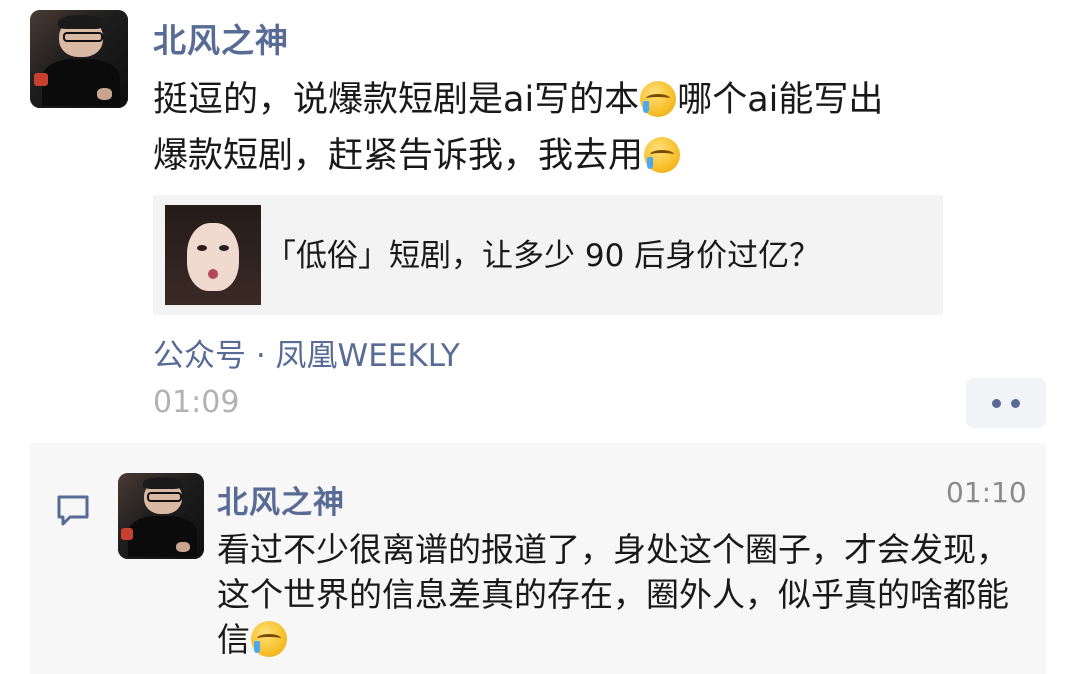 Image resolution: width=1080 pixels, height=674 pixels. What do you see at coordinates (398, 156) in the screenshot?
I see `post-text-part3: 爆款短剧，赶紧告诉我，我去用` at bounding box center [398, 156].